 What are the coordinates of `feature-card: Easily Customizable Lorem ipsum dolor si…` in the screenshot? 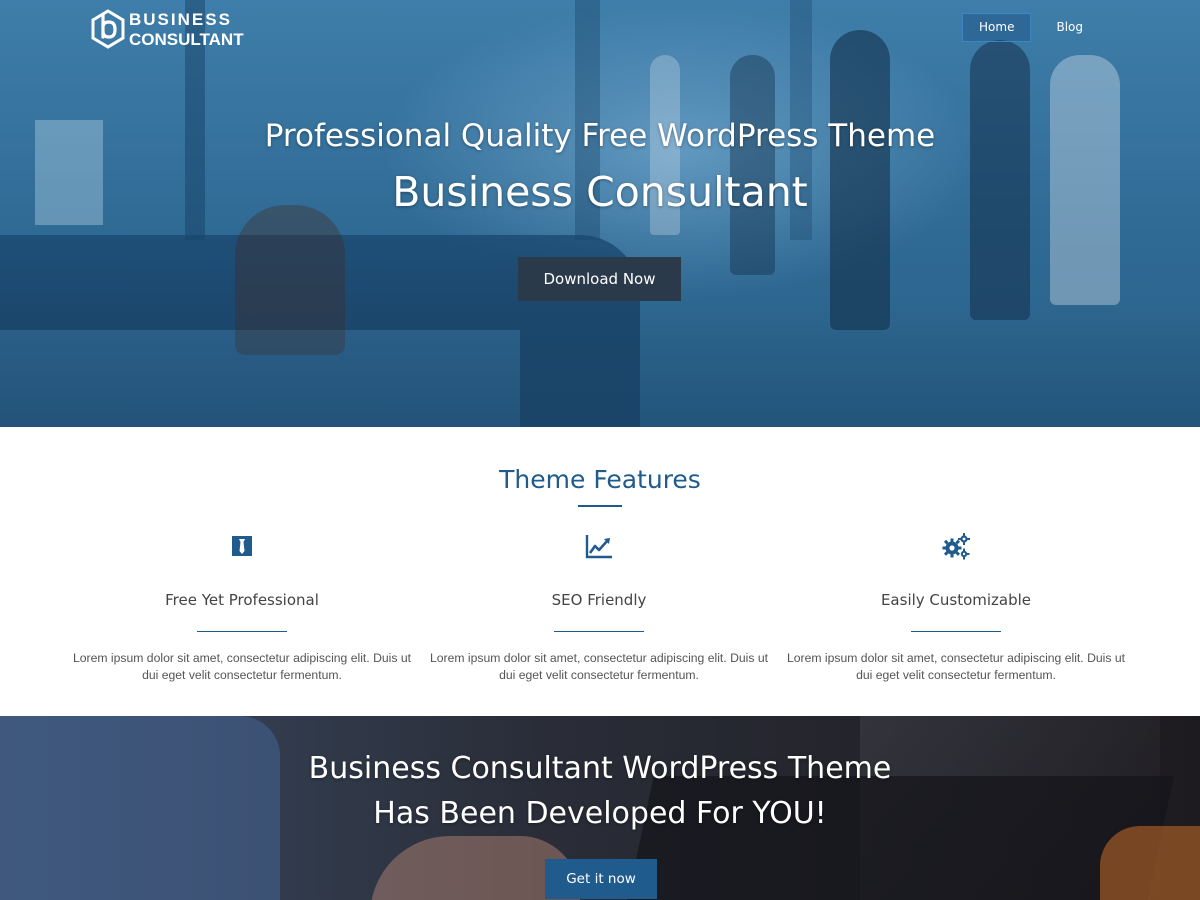 It's located at (956, 571).